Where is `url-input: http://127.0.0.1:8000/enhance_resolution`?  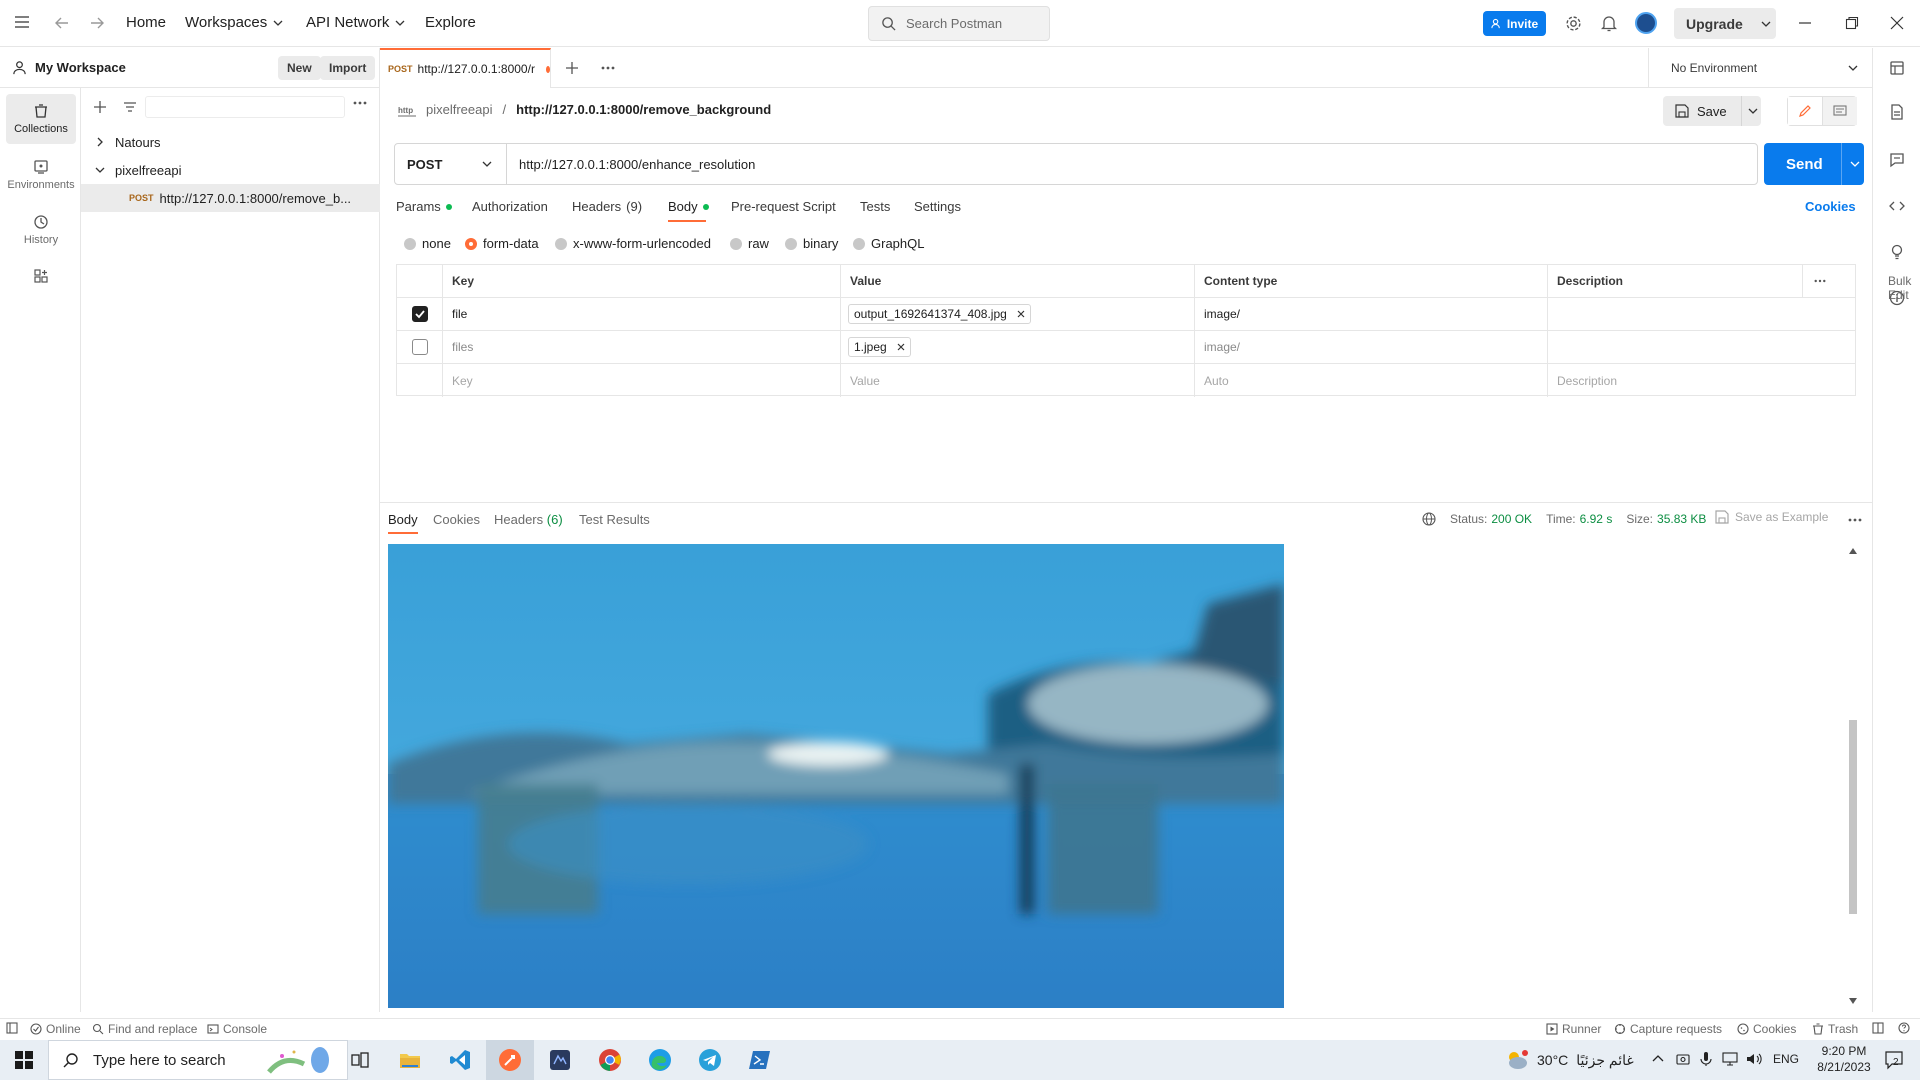
url-input: http://127.0.0.1:8000/enhance_resolution is located at coordinates (637, 164).